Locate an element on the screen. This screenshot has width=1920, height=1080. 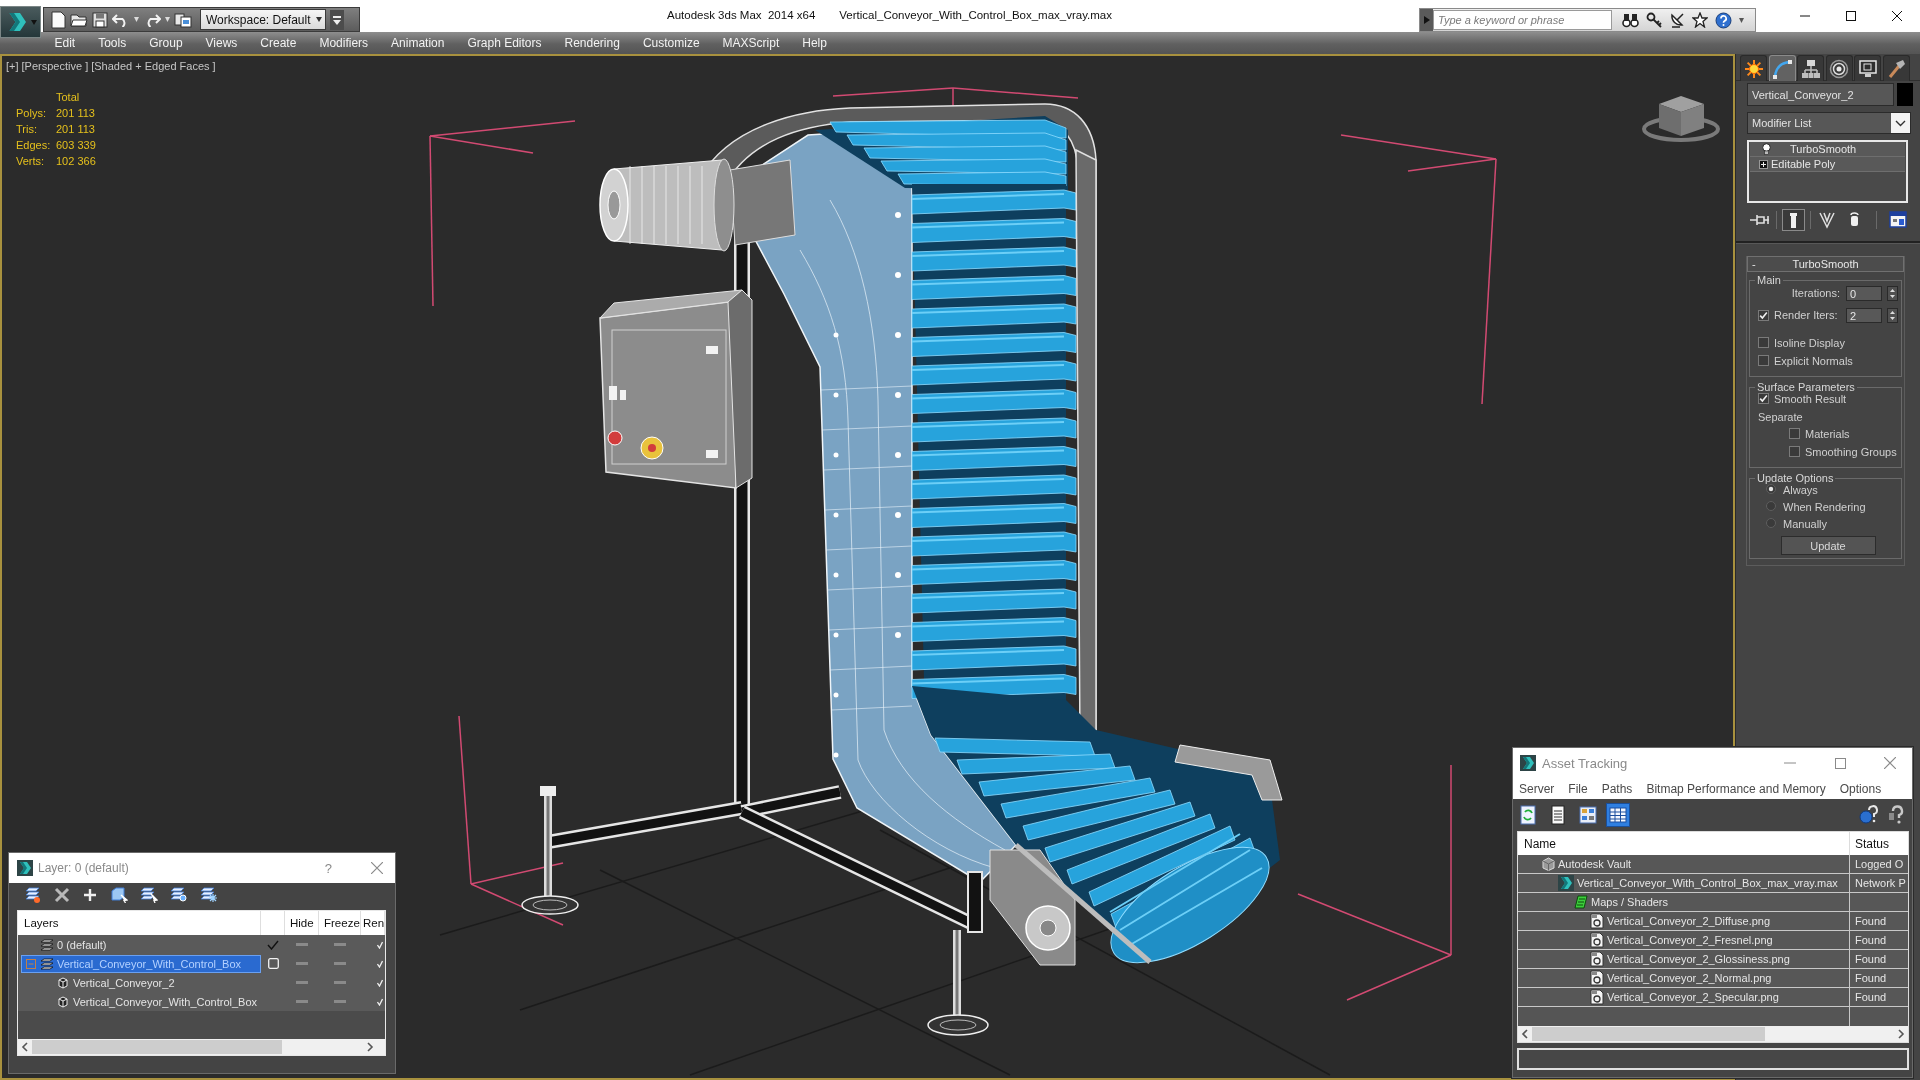
number-field: 2 is located at coordinates (1864, 315).